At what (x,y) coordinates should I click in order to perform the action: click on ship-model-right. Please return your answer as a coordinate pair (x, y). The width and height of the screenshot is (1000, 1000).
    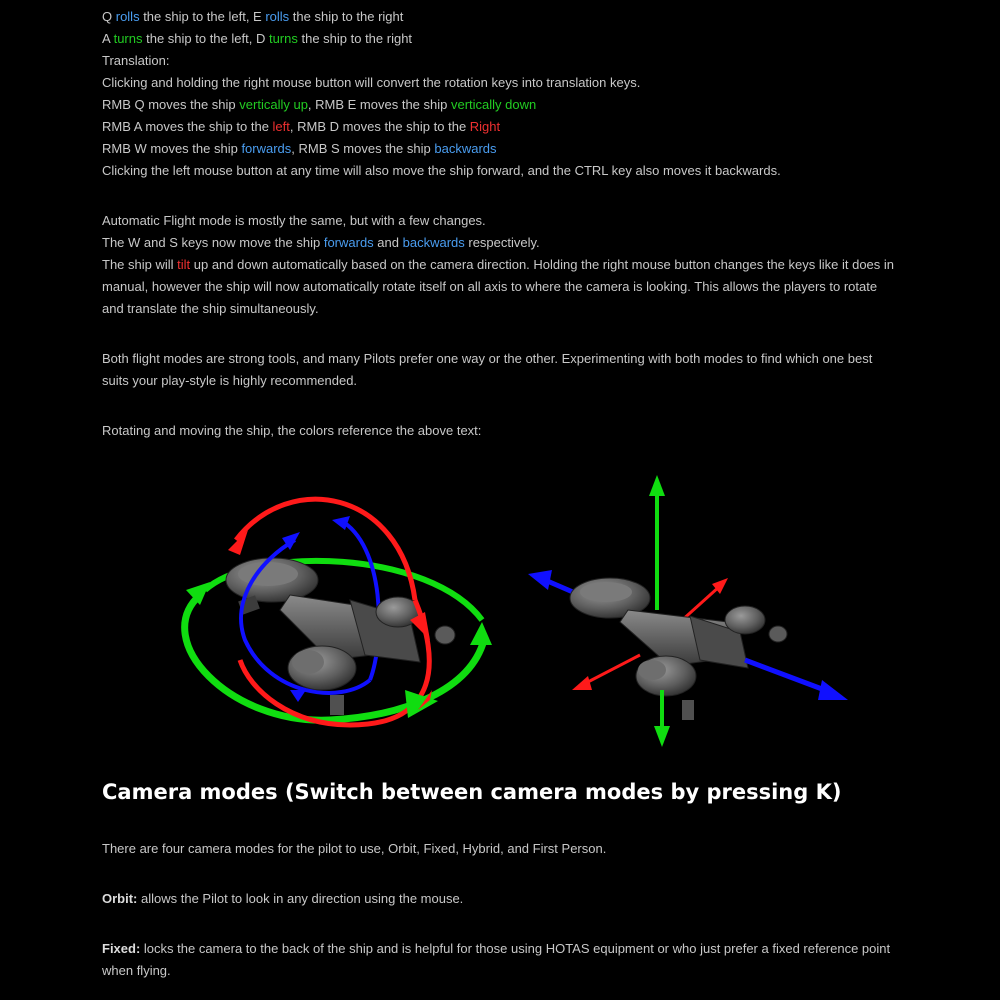
    Looking at the image, I should click on (678, 648).